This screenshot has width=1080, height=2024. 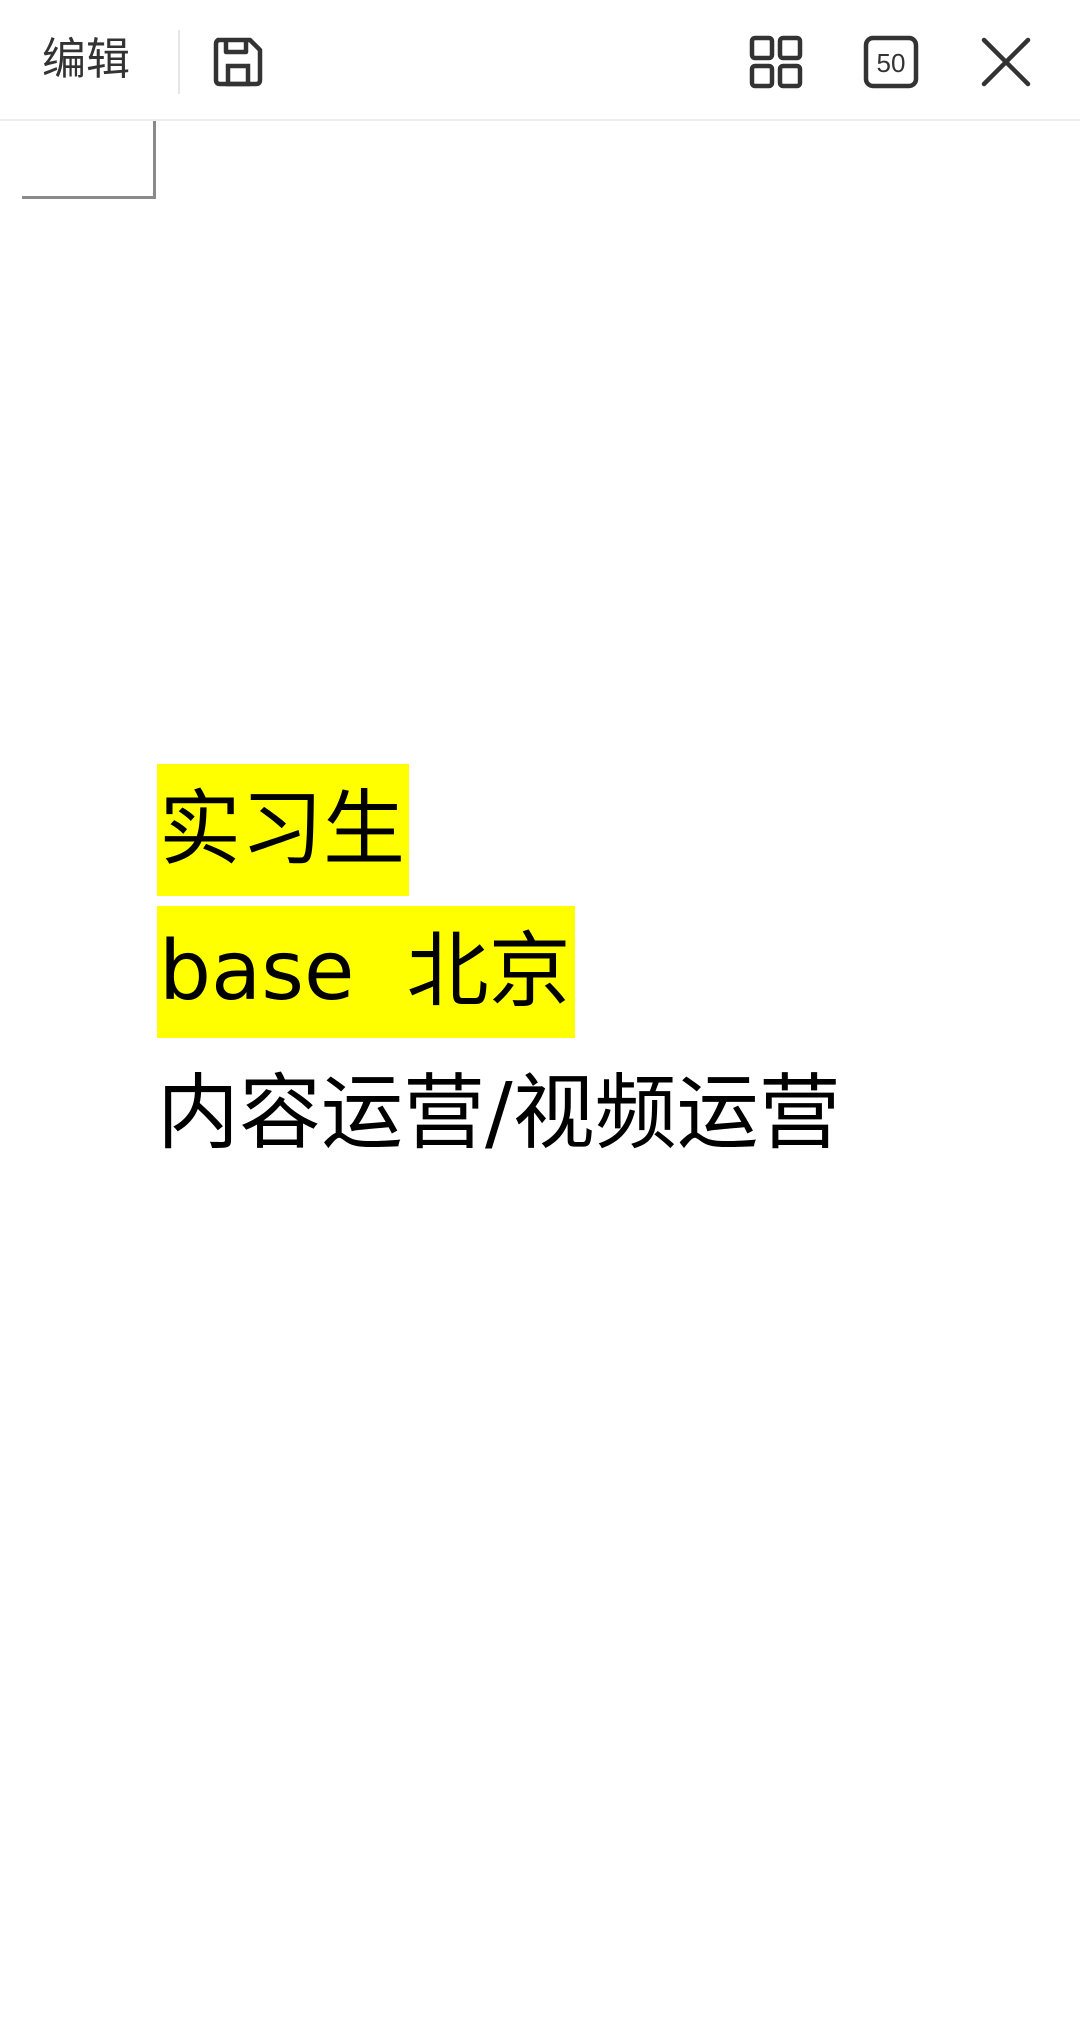 I want to click on count-badge-icon: 50, so click(x=891, y=62).